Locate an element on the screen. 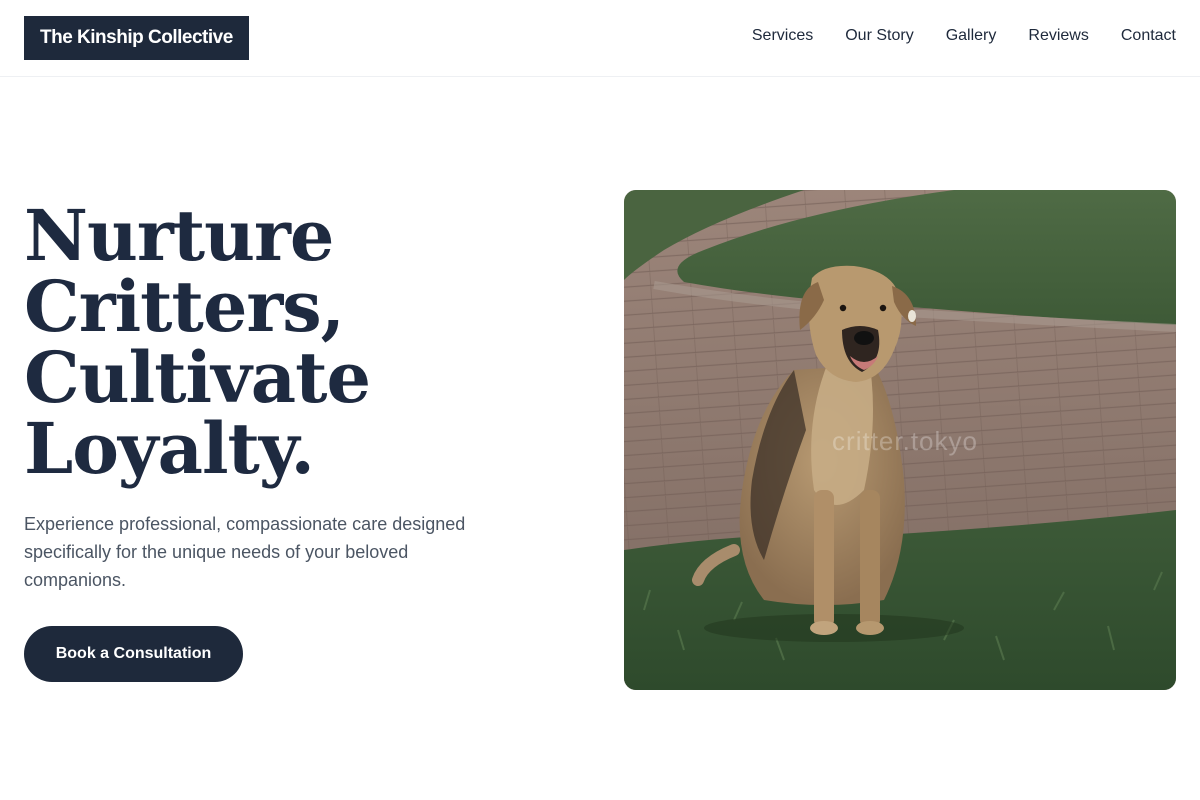 The width and height of the screenshot is (1200, 800). nav-link-contact: Contact is located at coordinates (1148, 36).